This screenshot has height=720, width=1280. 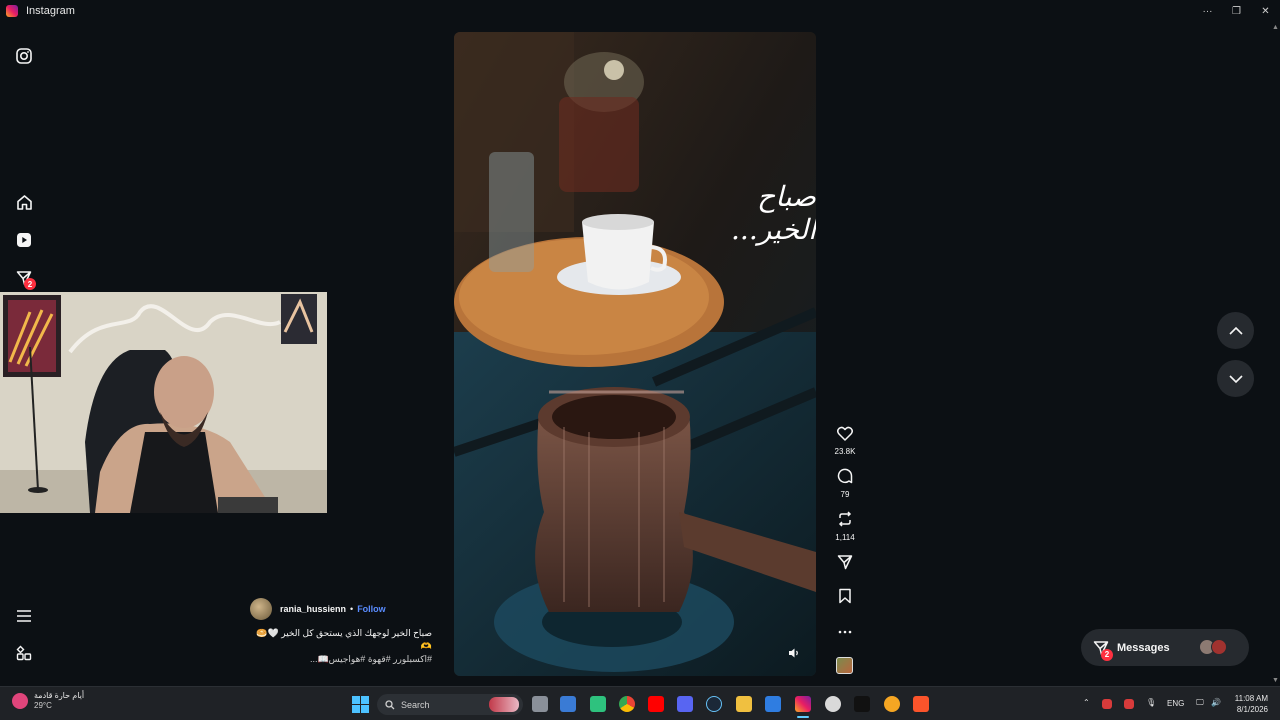 I want to click on weather-alert-icon, so click(x=20, y=701).